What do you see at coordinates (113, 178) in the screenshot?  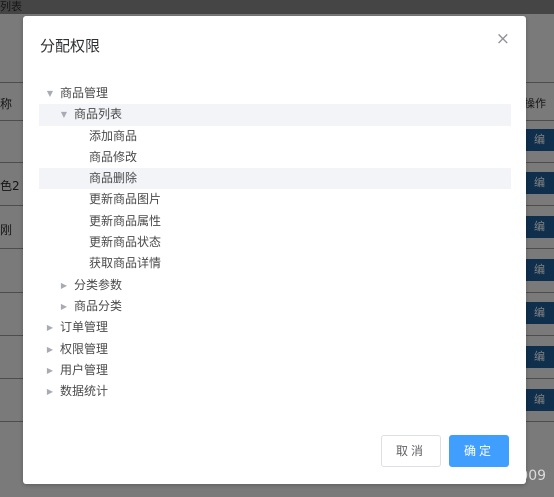 I see `tree-node-label: 商品删除` at bounding box center [113, 178].